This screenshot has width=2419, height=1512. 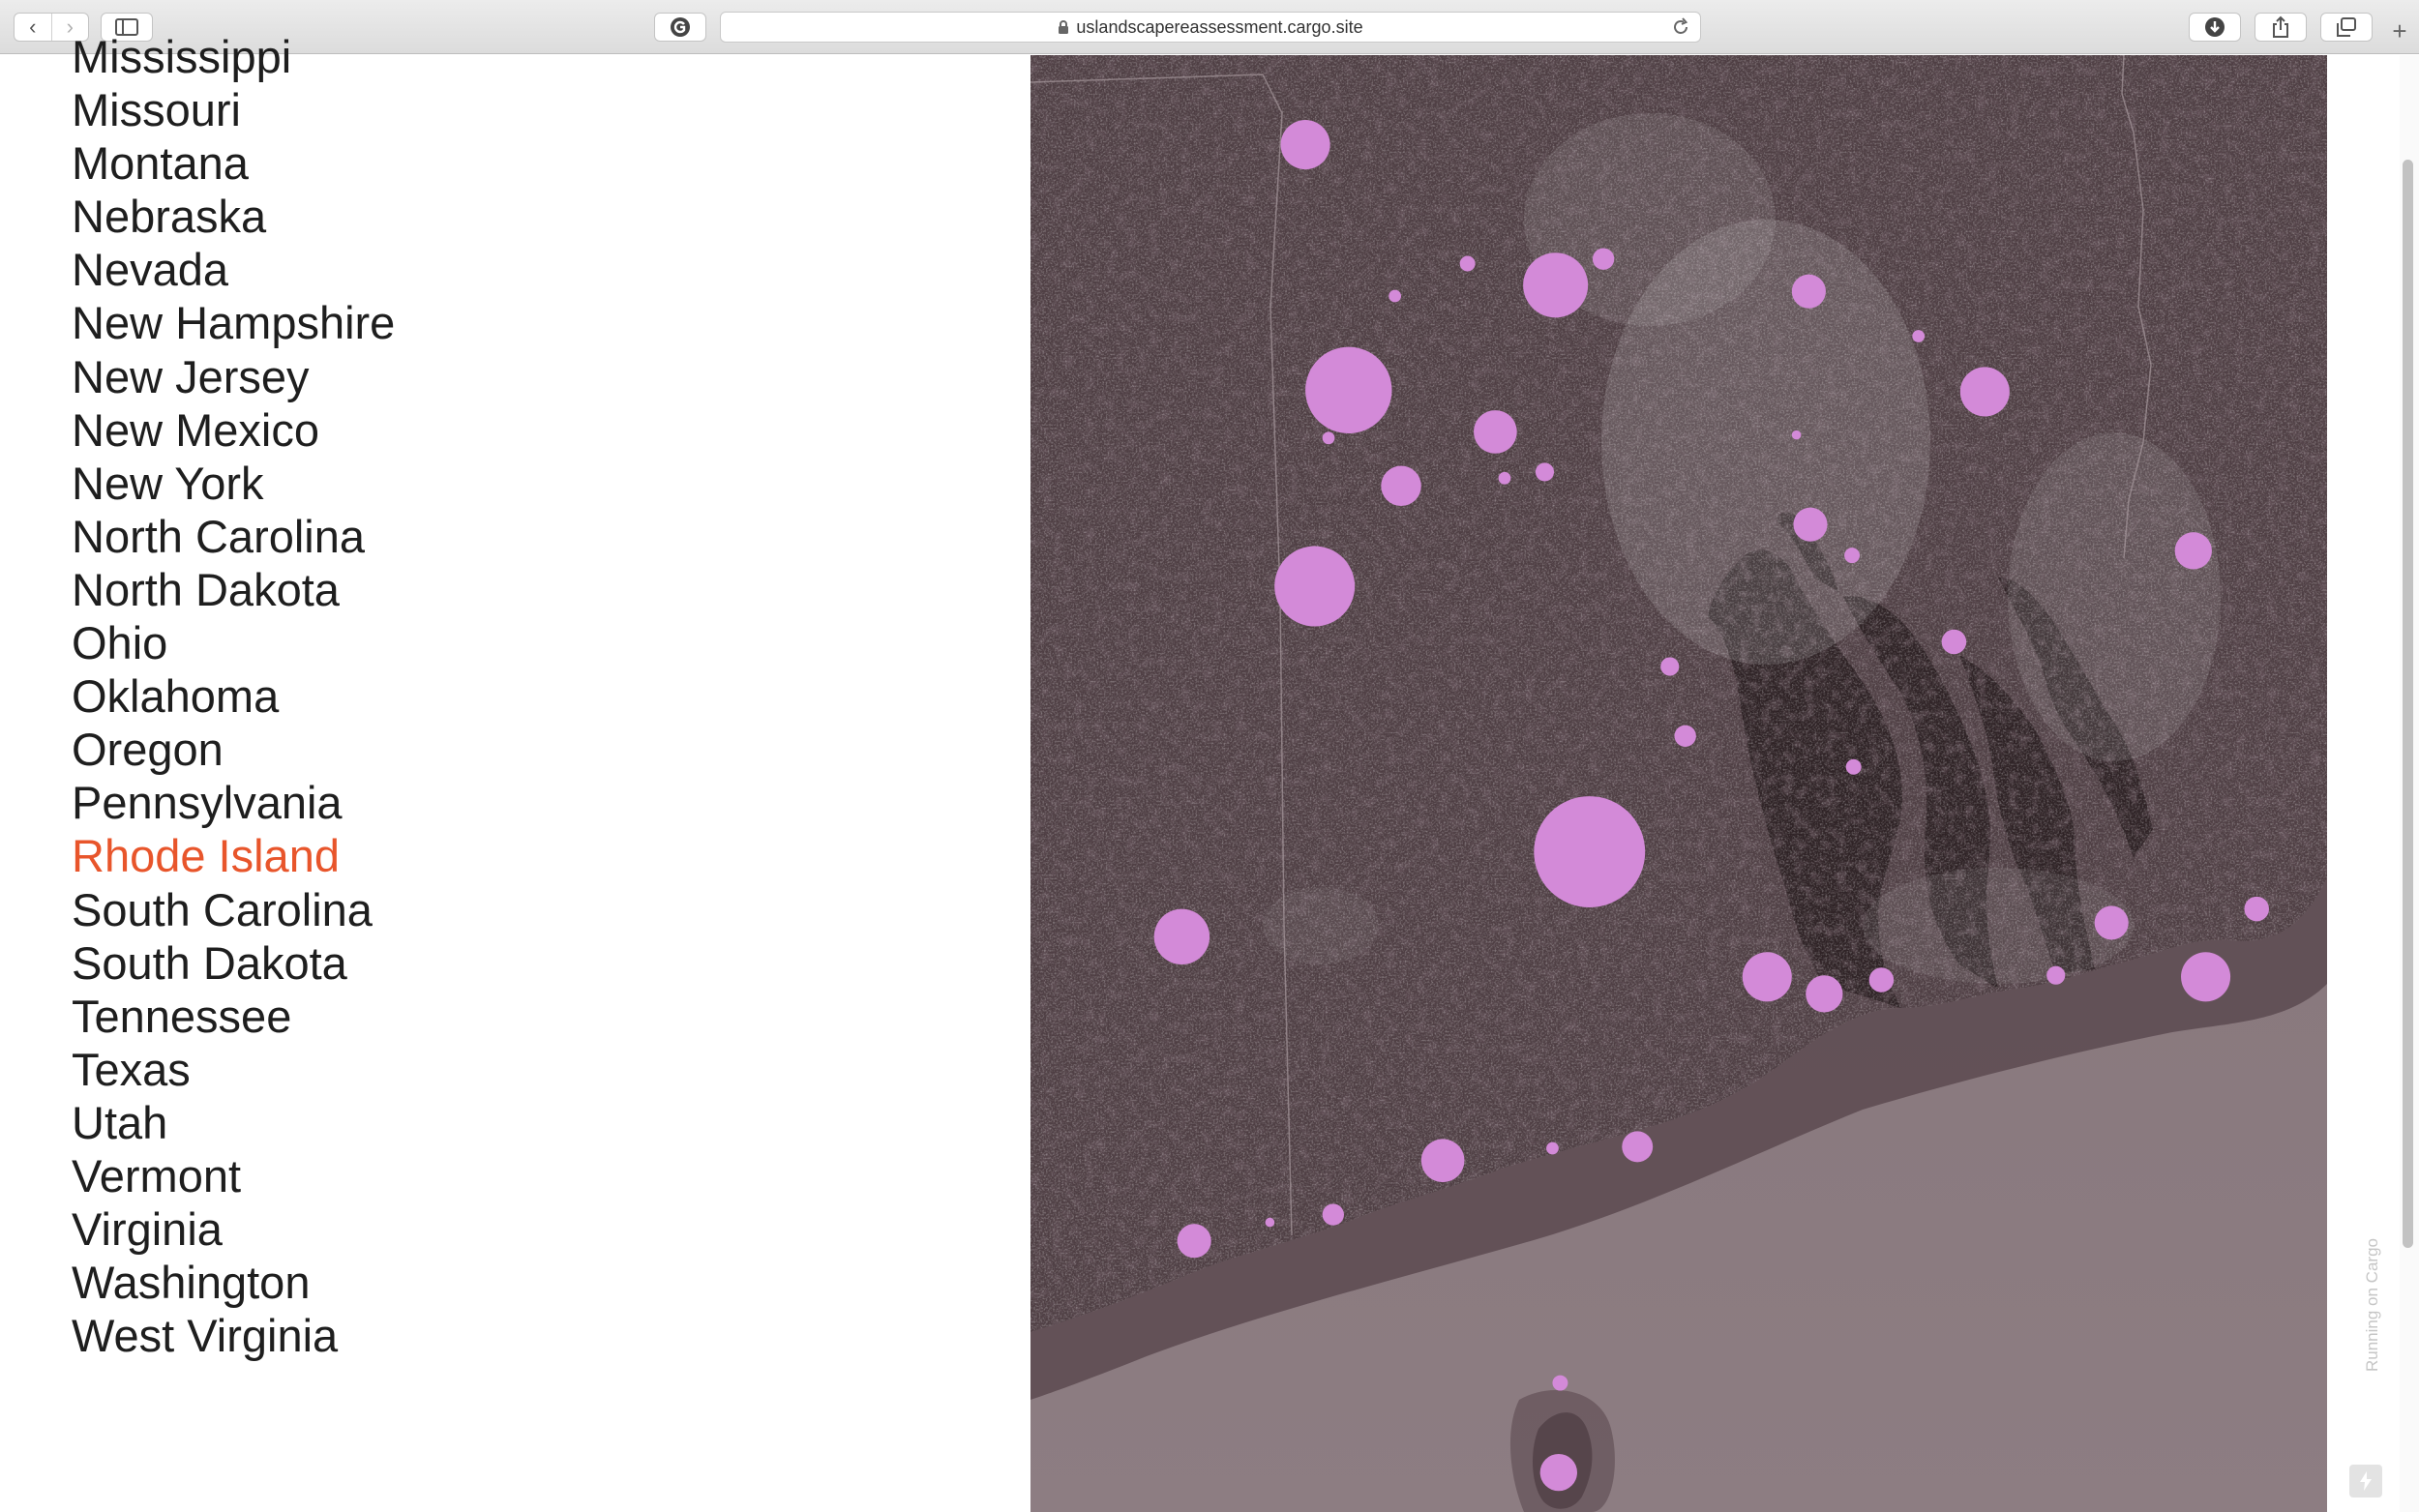 What do you see at coordinates (2408, 704) in the screenshot?
I see `scrollbar-thumb` at bounding box center [2408, 704].